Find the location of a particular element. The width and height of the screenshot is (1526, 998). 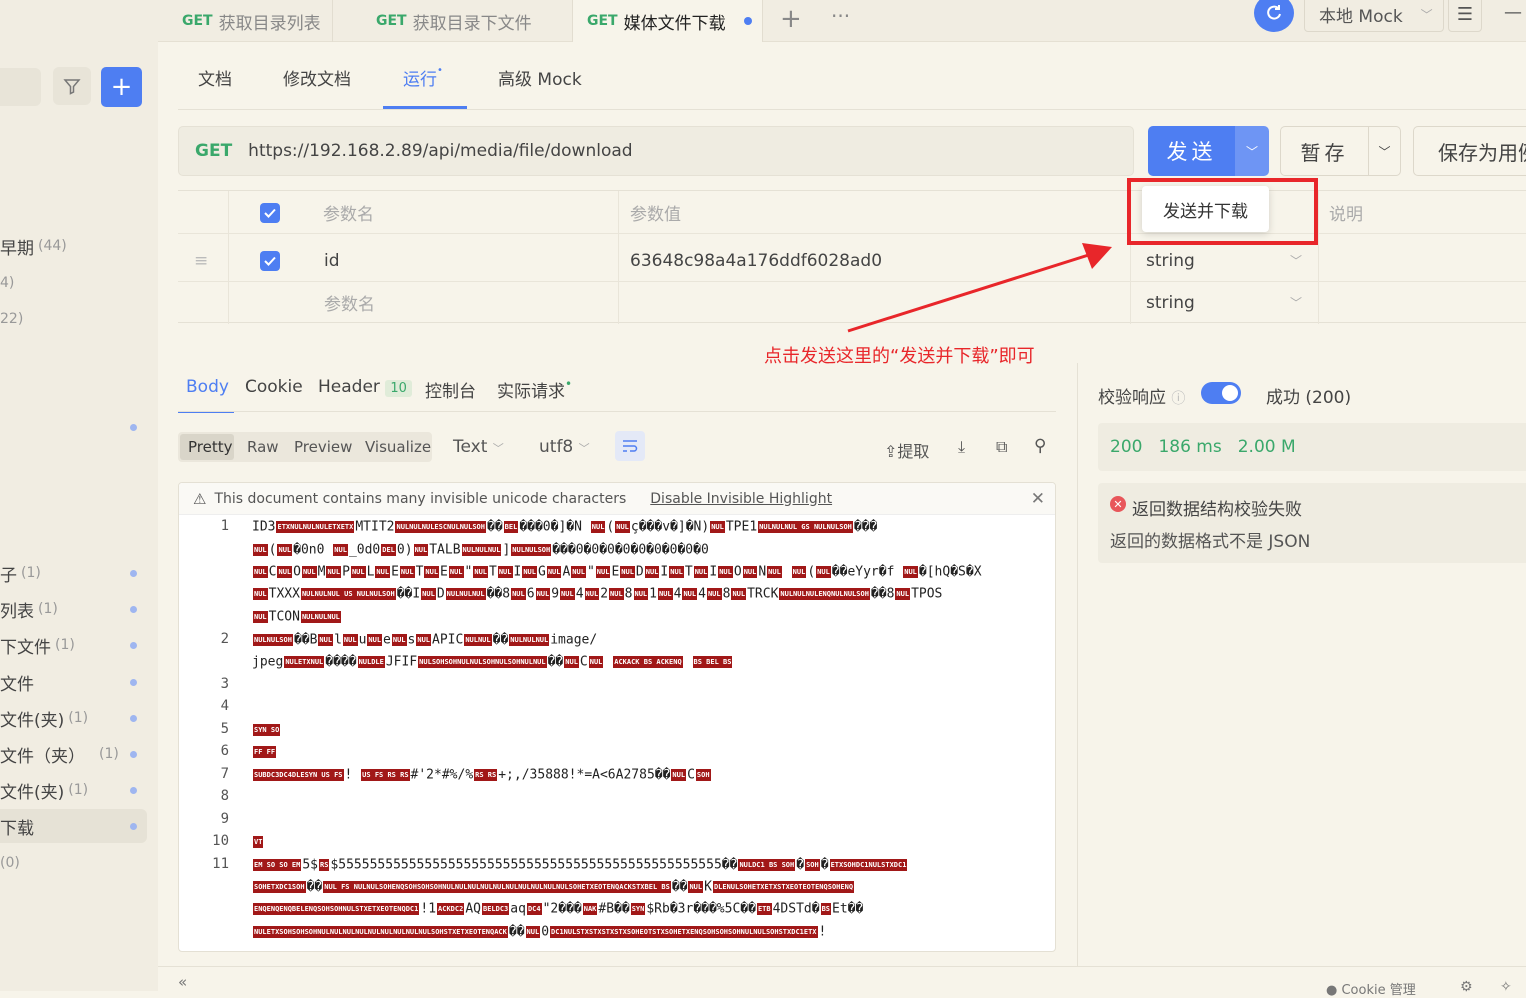

sidebar-item-label: 文件(夹) is located at coordinates (32, 720).